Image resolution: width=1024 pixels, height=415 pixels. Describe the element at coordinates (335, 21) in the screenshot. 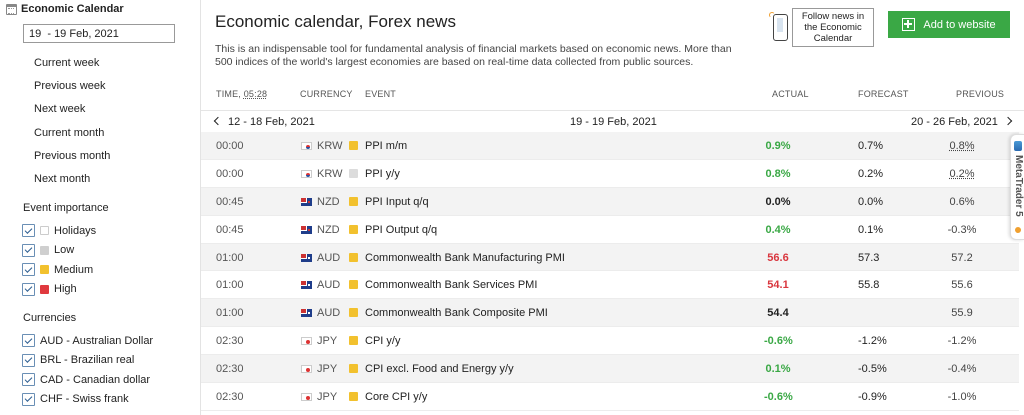

I see `page-title: Economic calendar, Forex news` at that location.